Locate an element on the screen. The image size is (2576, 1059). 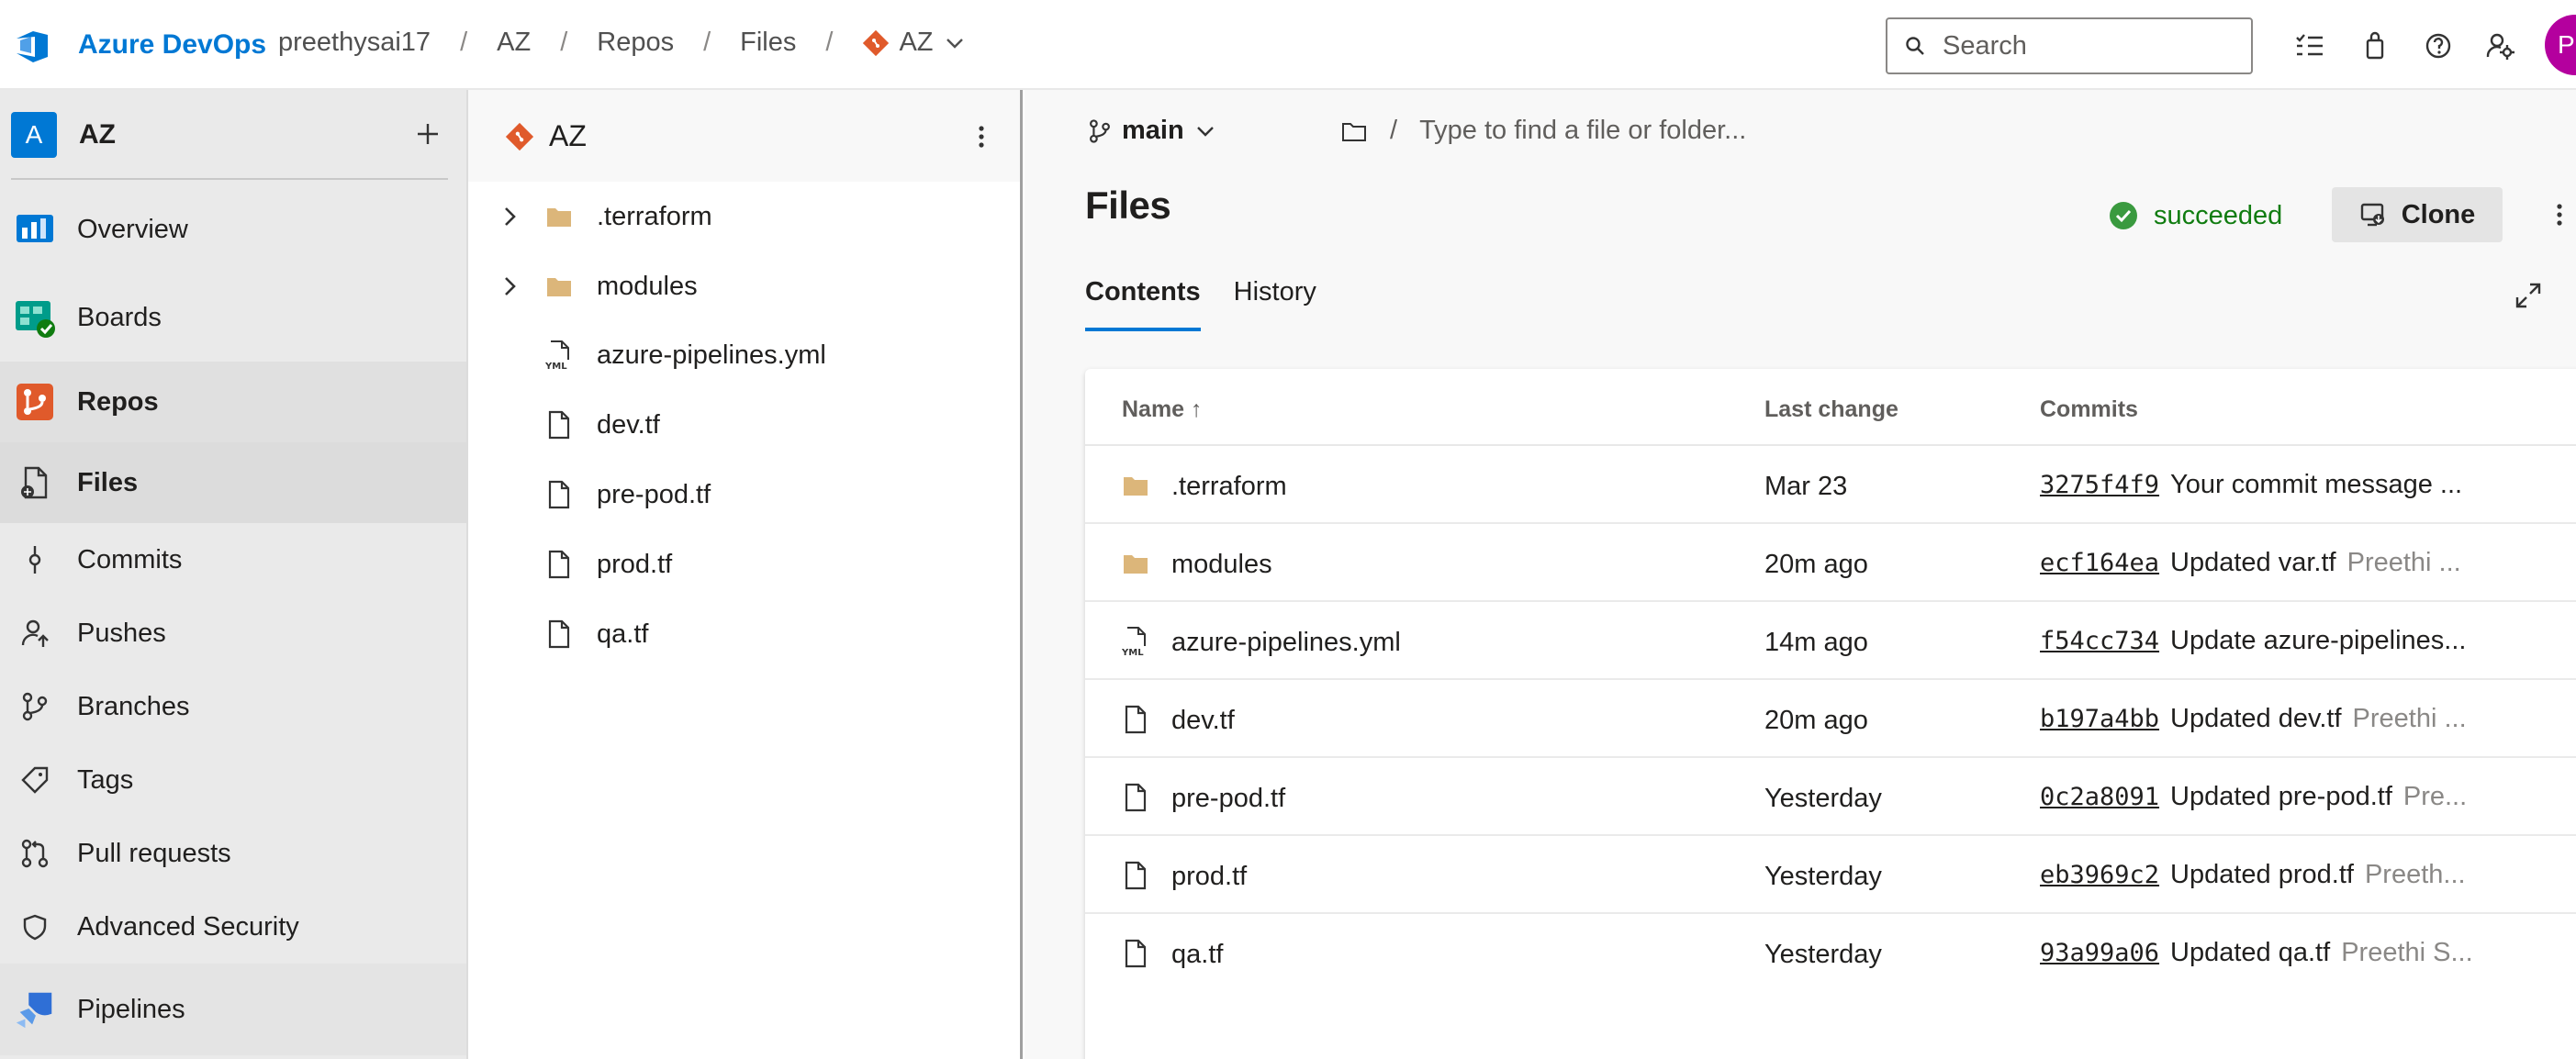
branch-name: main is located at coordinates (1153, 131).